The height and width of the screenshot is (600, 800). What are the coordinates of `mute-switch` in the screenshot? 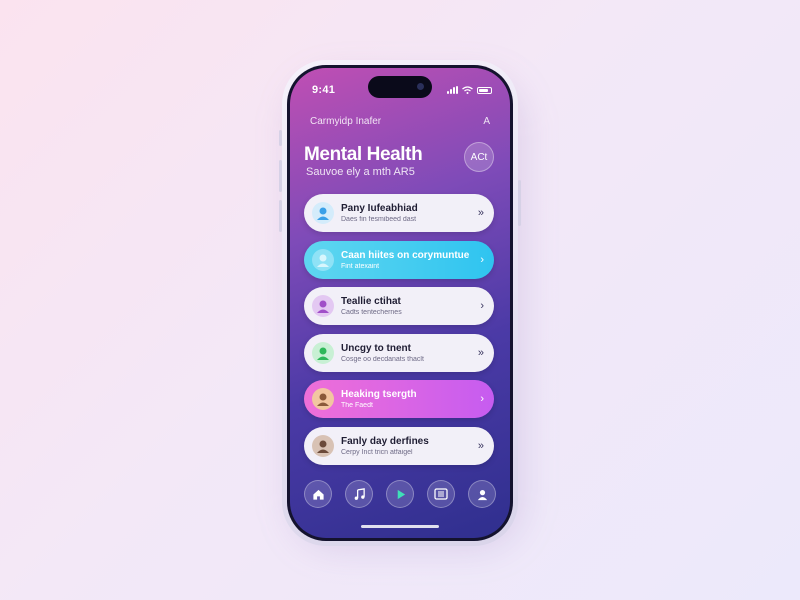 It's located at (280, 138).